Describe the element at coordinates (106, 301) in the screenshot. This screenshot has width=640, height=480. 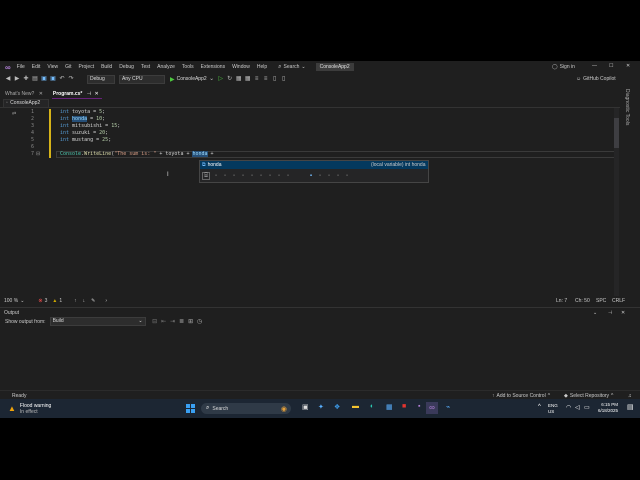
I see `arrow-icon: ›` at that location.